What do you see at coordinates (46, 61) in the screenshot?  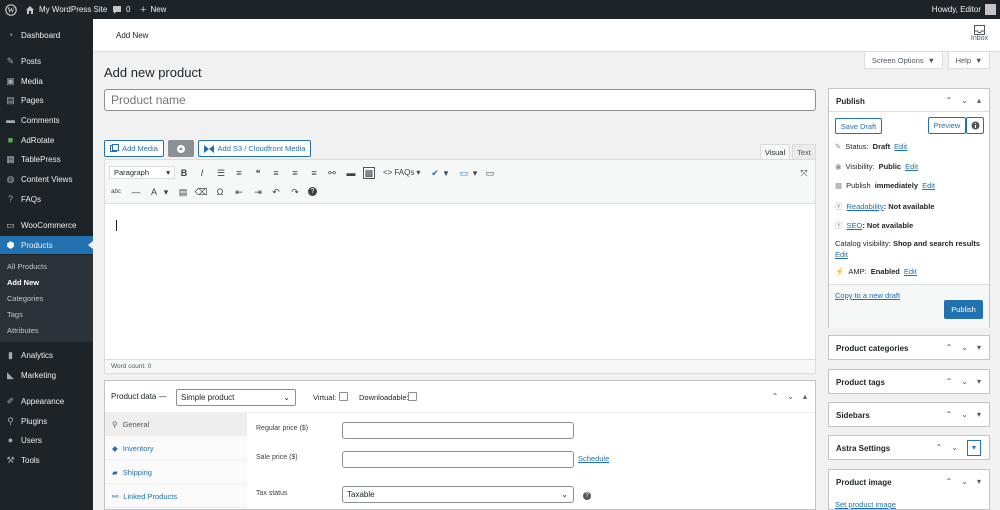 I see `sidebar-item-posts: ✎ Posts` at bounding box center [46, 61].